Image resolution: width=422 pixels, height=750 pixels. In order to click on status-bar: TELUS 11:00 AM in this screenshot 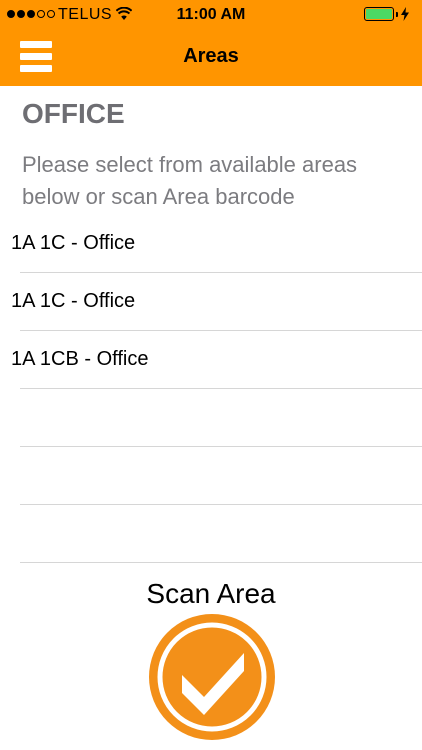, I will do `click(211, 15)`.